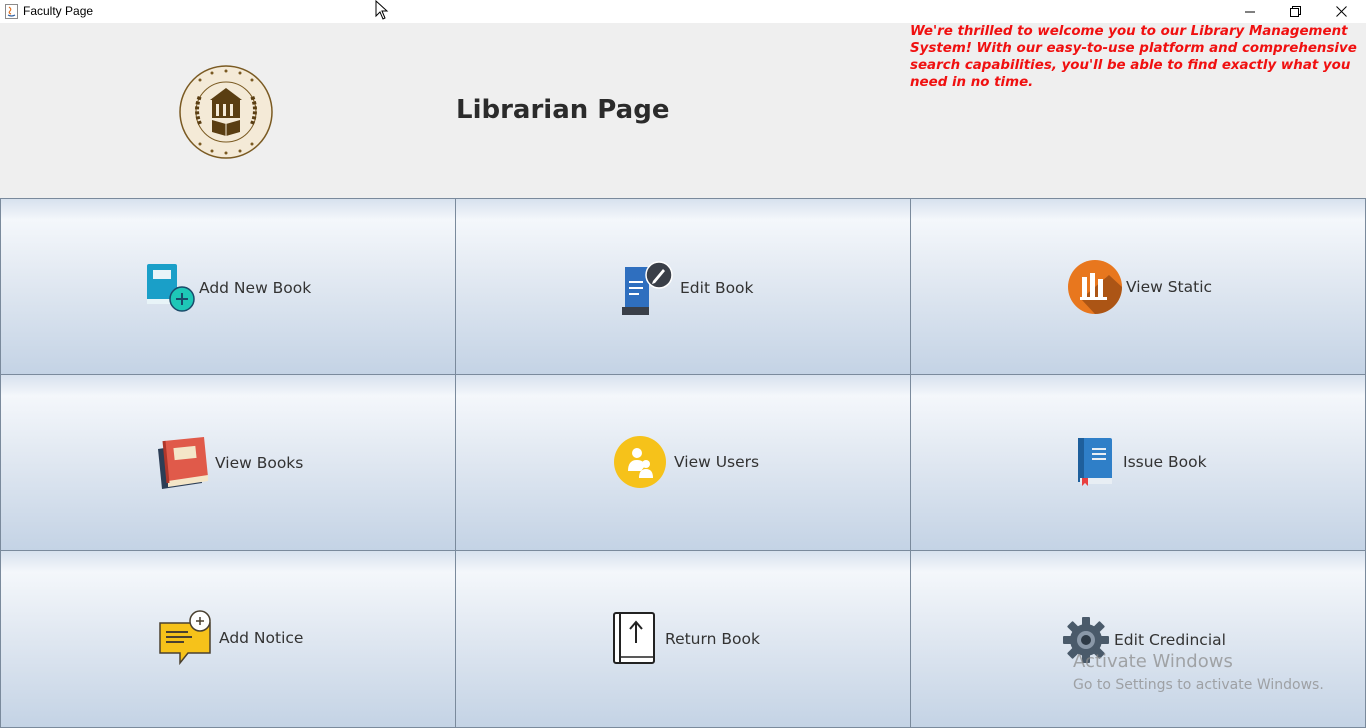 This screenshot has width=1366, height=728. Describe the element at coordinates (226, 112) in the screenshot. I see `college-logo` at that location.